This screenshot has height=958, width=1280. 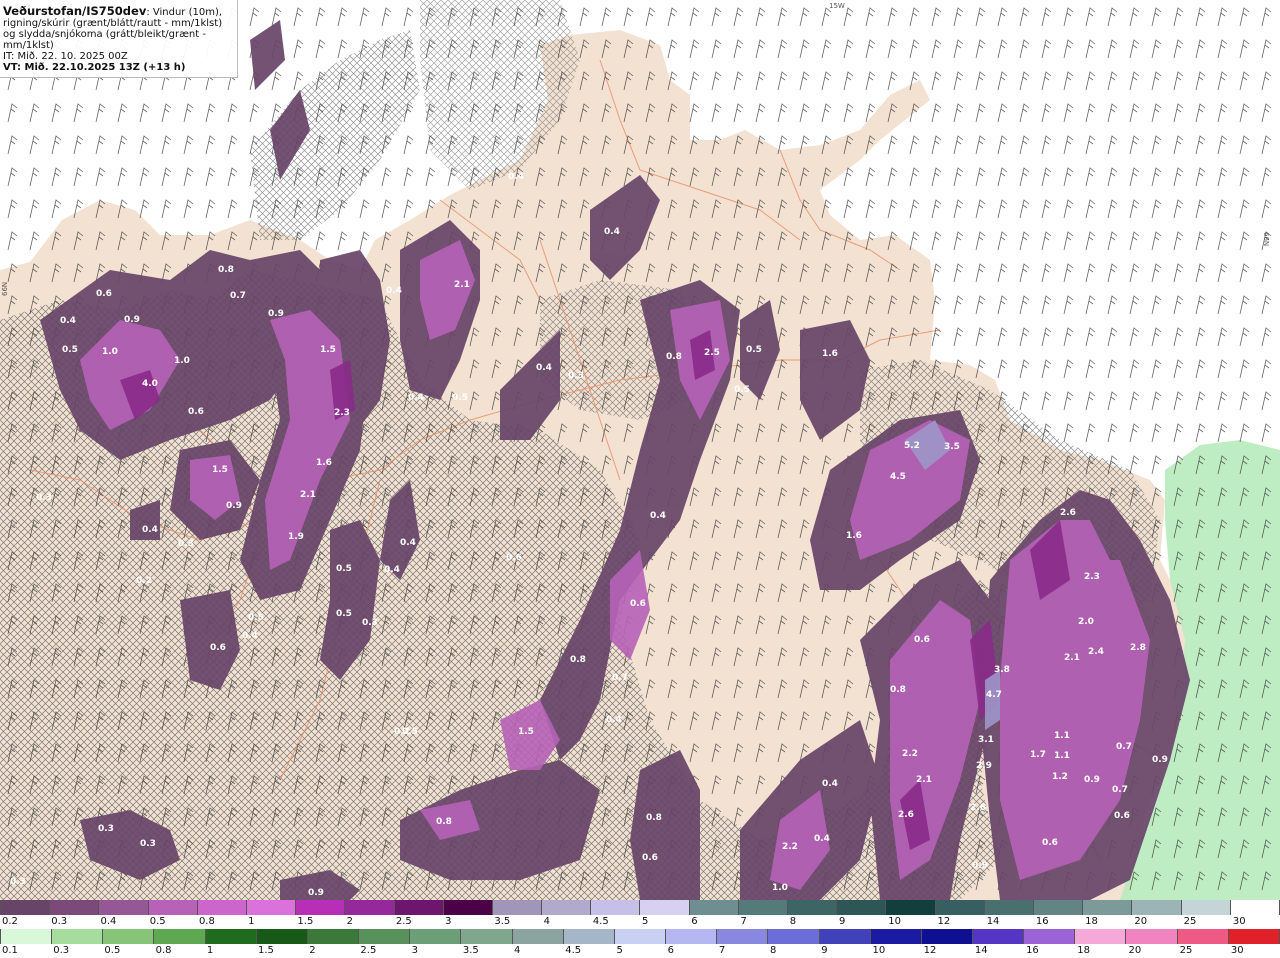 I want to click on legend_bot-label: 20, so click(x=1135, y=950).